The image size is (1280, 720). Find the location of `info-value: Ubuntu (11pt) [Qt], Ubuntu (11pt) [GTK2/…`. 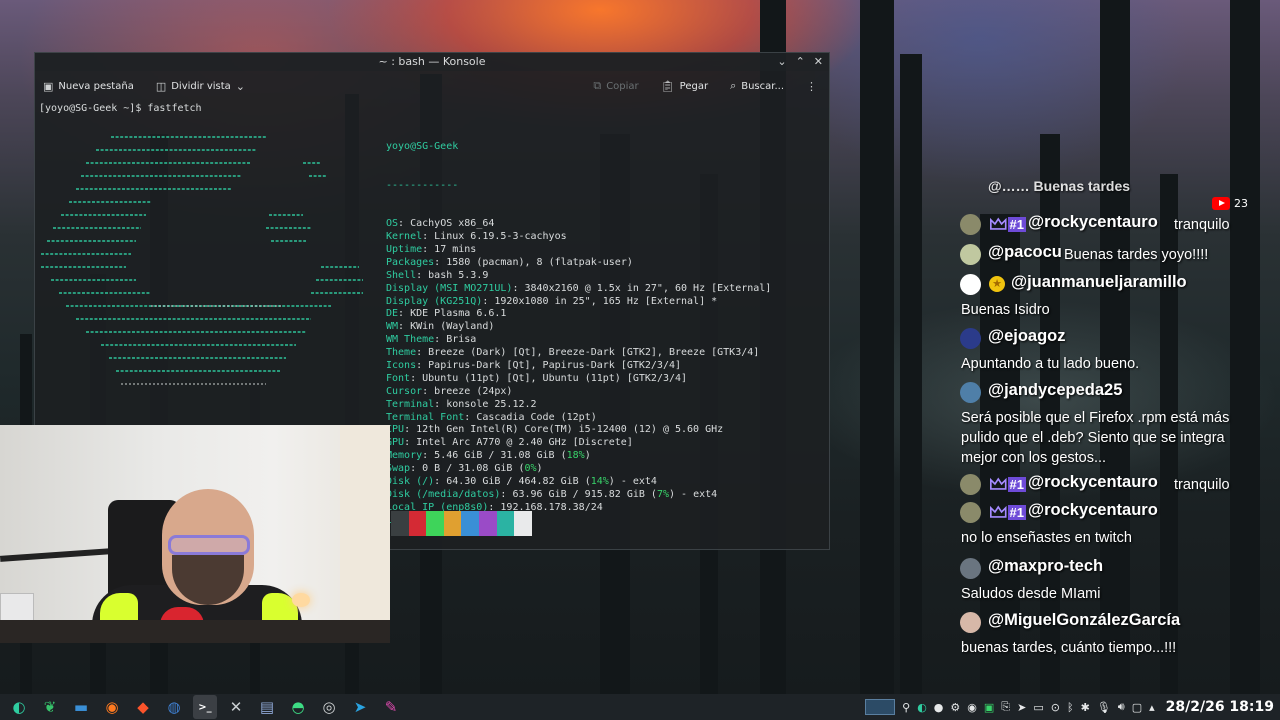

info-value: Ubuntu (11pt) [Qt], Ubuntu (11pt) [GTK2/… is located at coordinates (555, 378).